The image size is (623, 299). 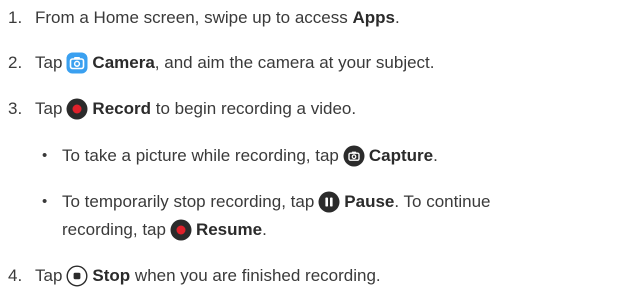 What do you see at coordinates (442, 201) in the screenshot?
I see `substep-text-end: . To continue` at bounding box center [442, 201].